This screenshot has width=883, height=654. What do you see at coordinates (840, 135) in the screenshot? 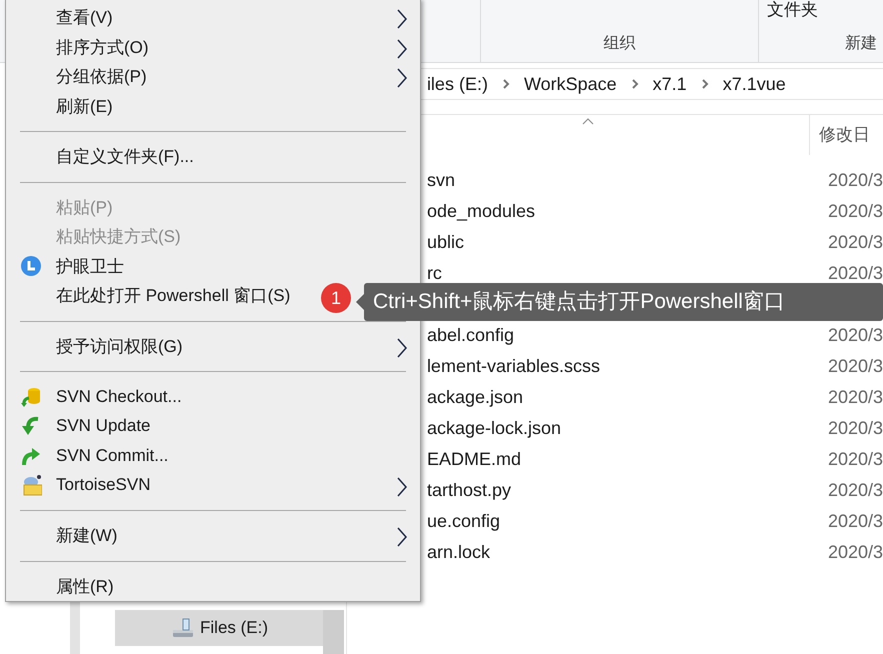
I see `column-header: 修改日` at bounding box center [840, 135].